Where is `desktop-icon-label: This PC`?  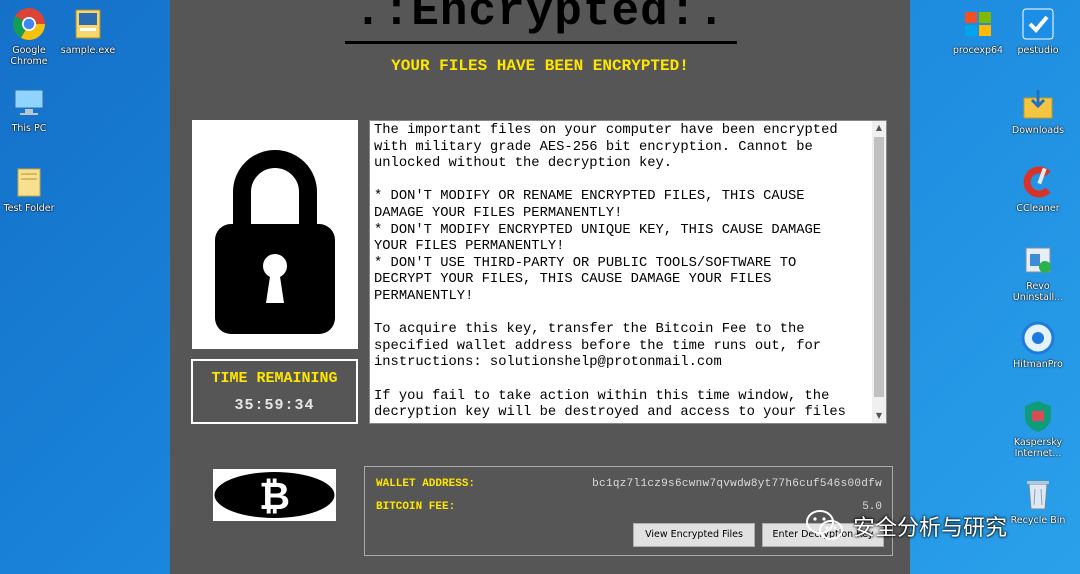
desktop-icon-label: This PC is located at coordinates (29, 128).